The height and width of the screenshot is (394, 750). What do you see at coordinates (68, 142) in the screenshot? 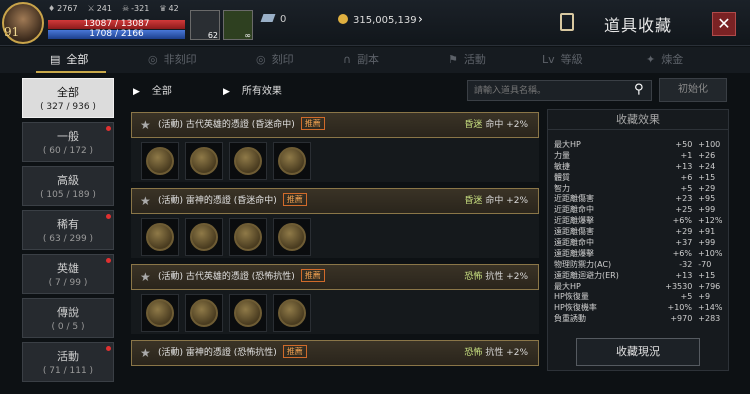
I see `sidebar-item-normal: 一般( 60 / 172 )` at bounding box center [68, 142].